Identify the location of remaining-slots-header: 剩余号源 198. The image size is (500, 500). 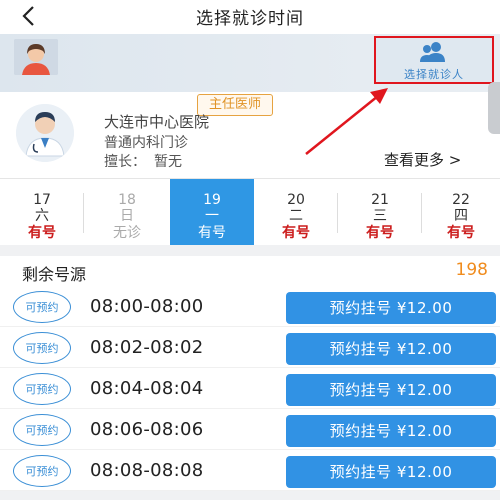
(250, 271).